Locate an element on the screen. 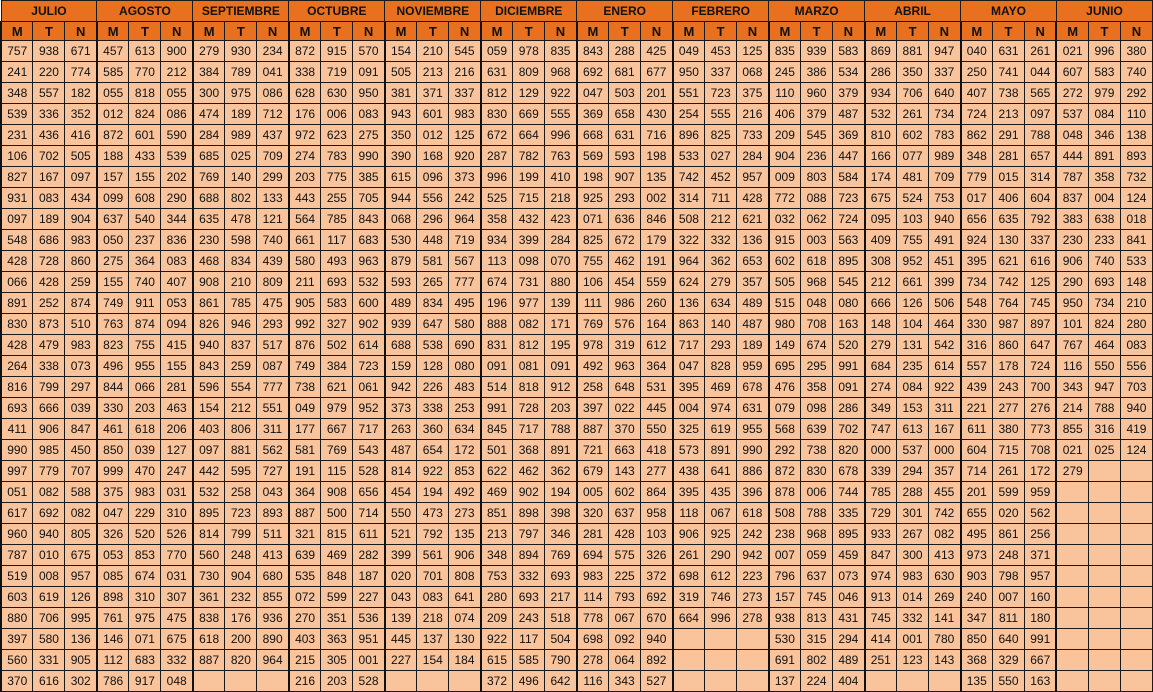 This screenshot has width=1153, height=692. number-cell: 279 is located at coordinates (1072, 471).